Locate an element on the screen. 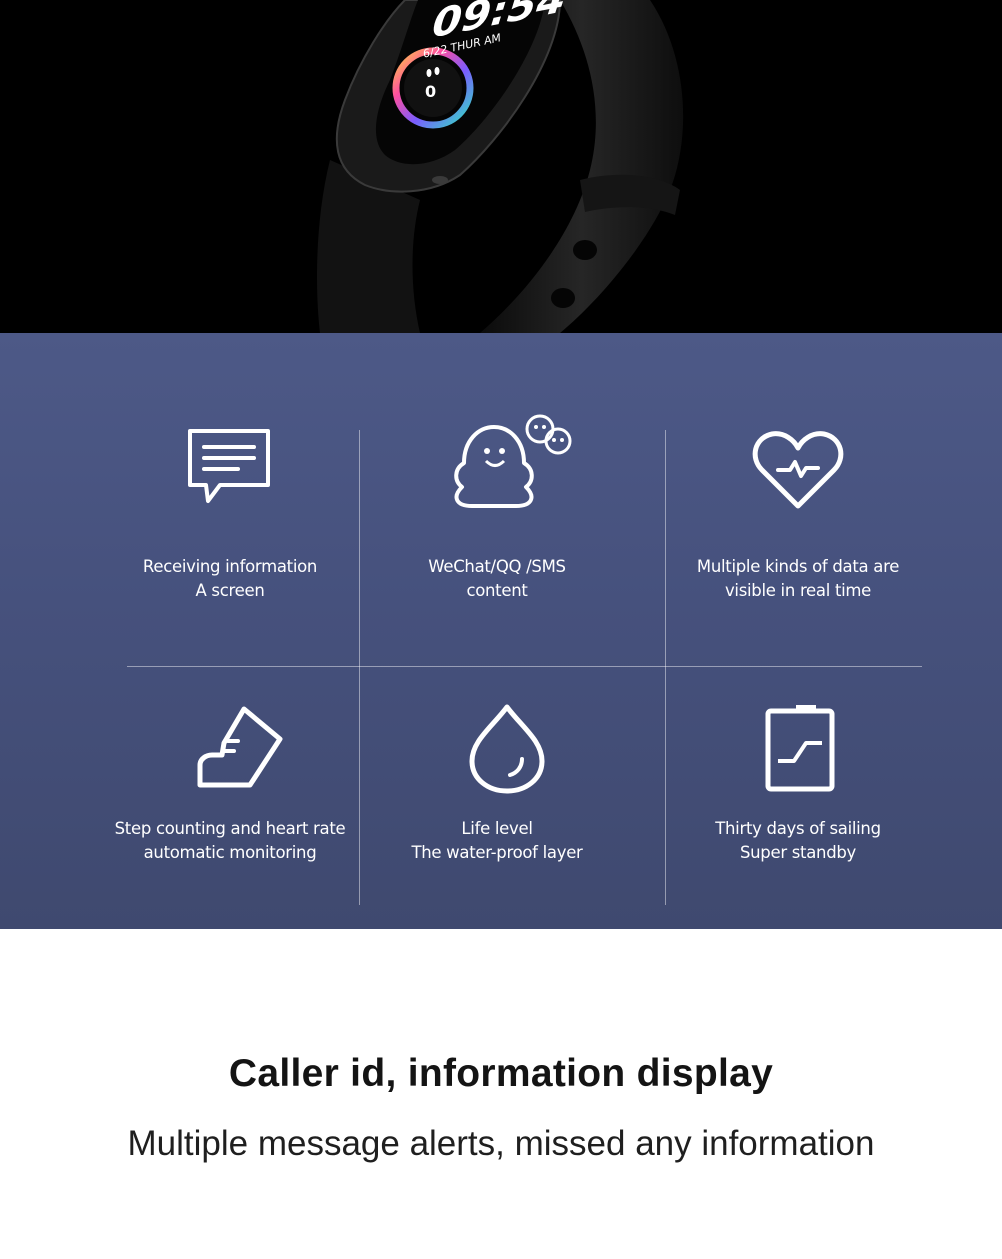 The image size is (1002, 1259). penguin-chat-icon is located at coordinates (497, 461).